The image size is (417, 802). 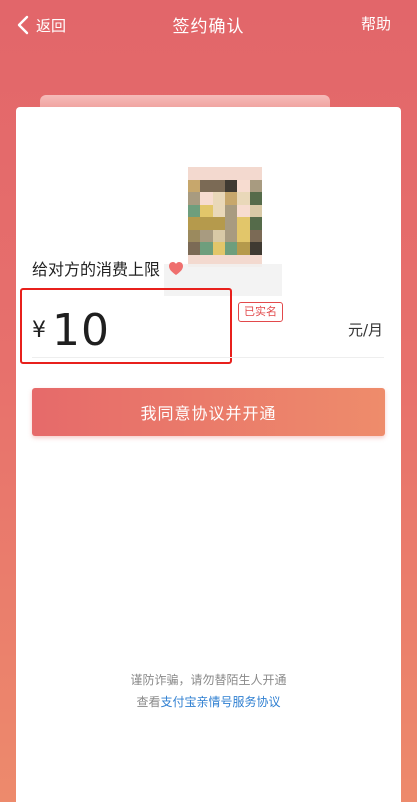 I want to click on avatar, so click(x=225, y=217).